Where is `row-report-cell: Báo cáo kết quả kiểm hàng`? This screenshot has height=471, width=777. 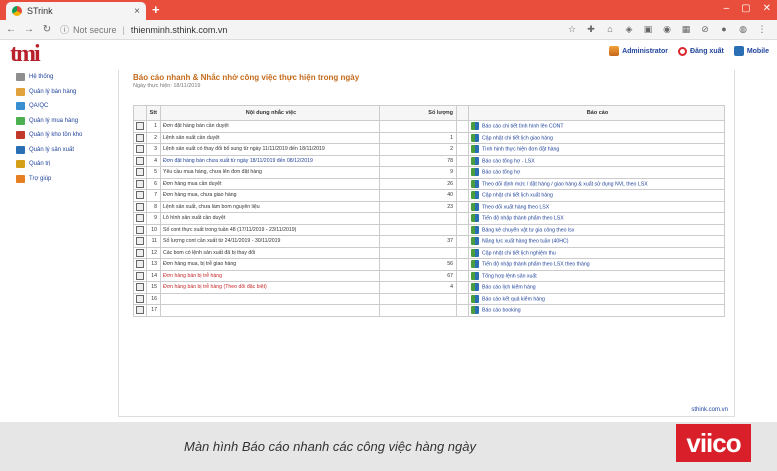
row-report-cell: Báo cáo kết quả kiểm hàng is located at coordinates (596, 298).